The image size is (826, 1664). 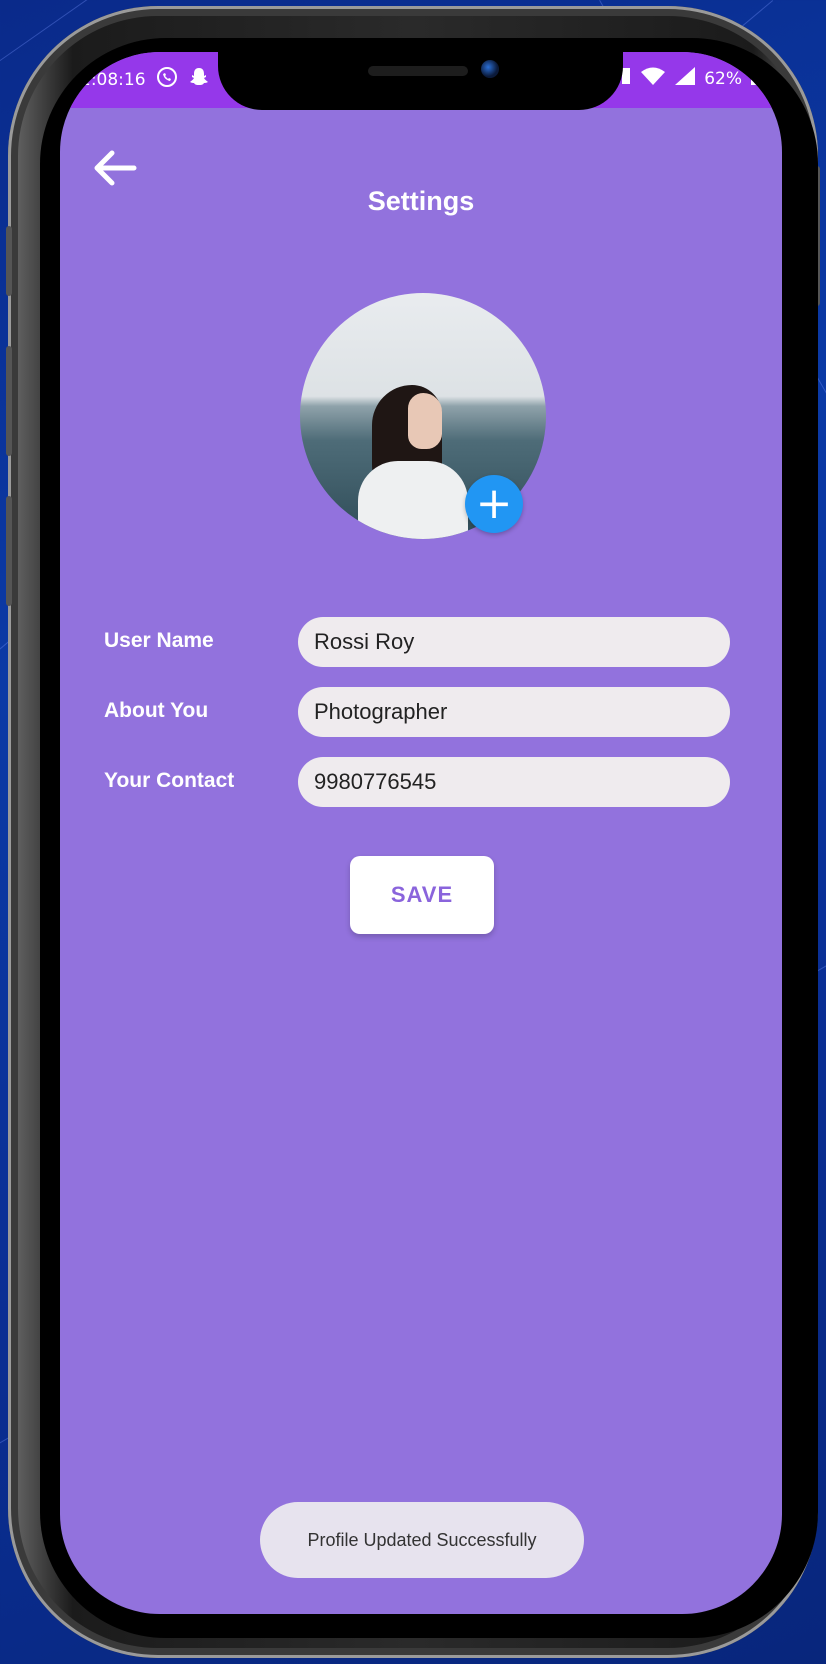 I want to click on plus-icon: +, so click(x=494, y=503).